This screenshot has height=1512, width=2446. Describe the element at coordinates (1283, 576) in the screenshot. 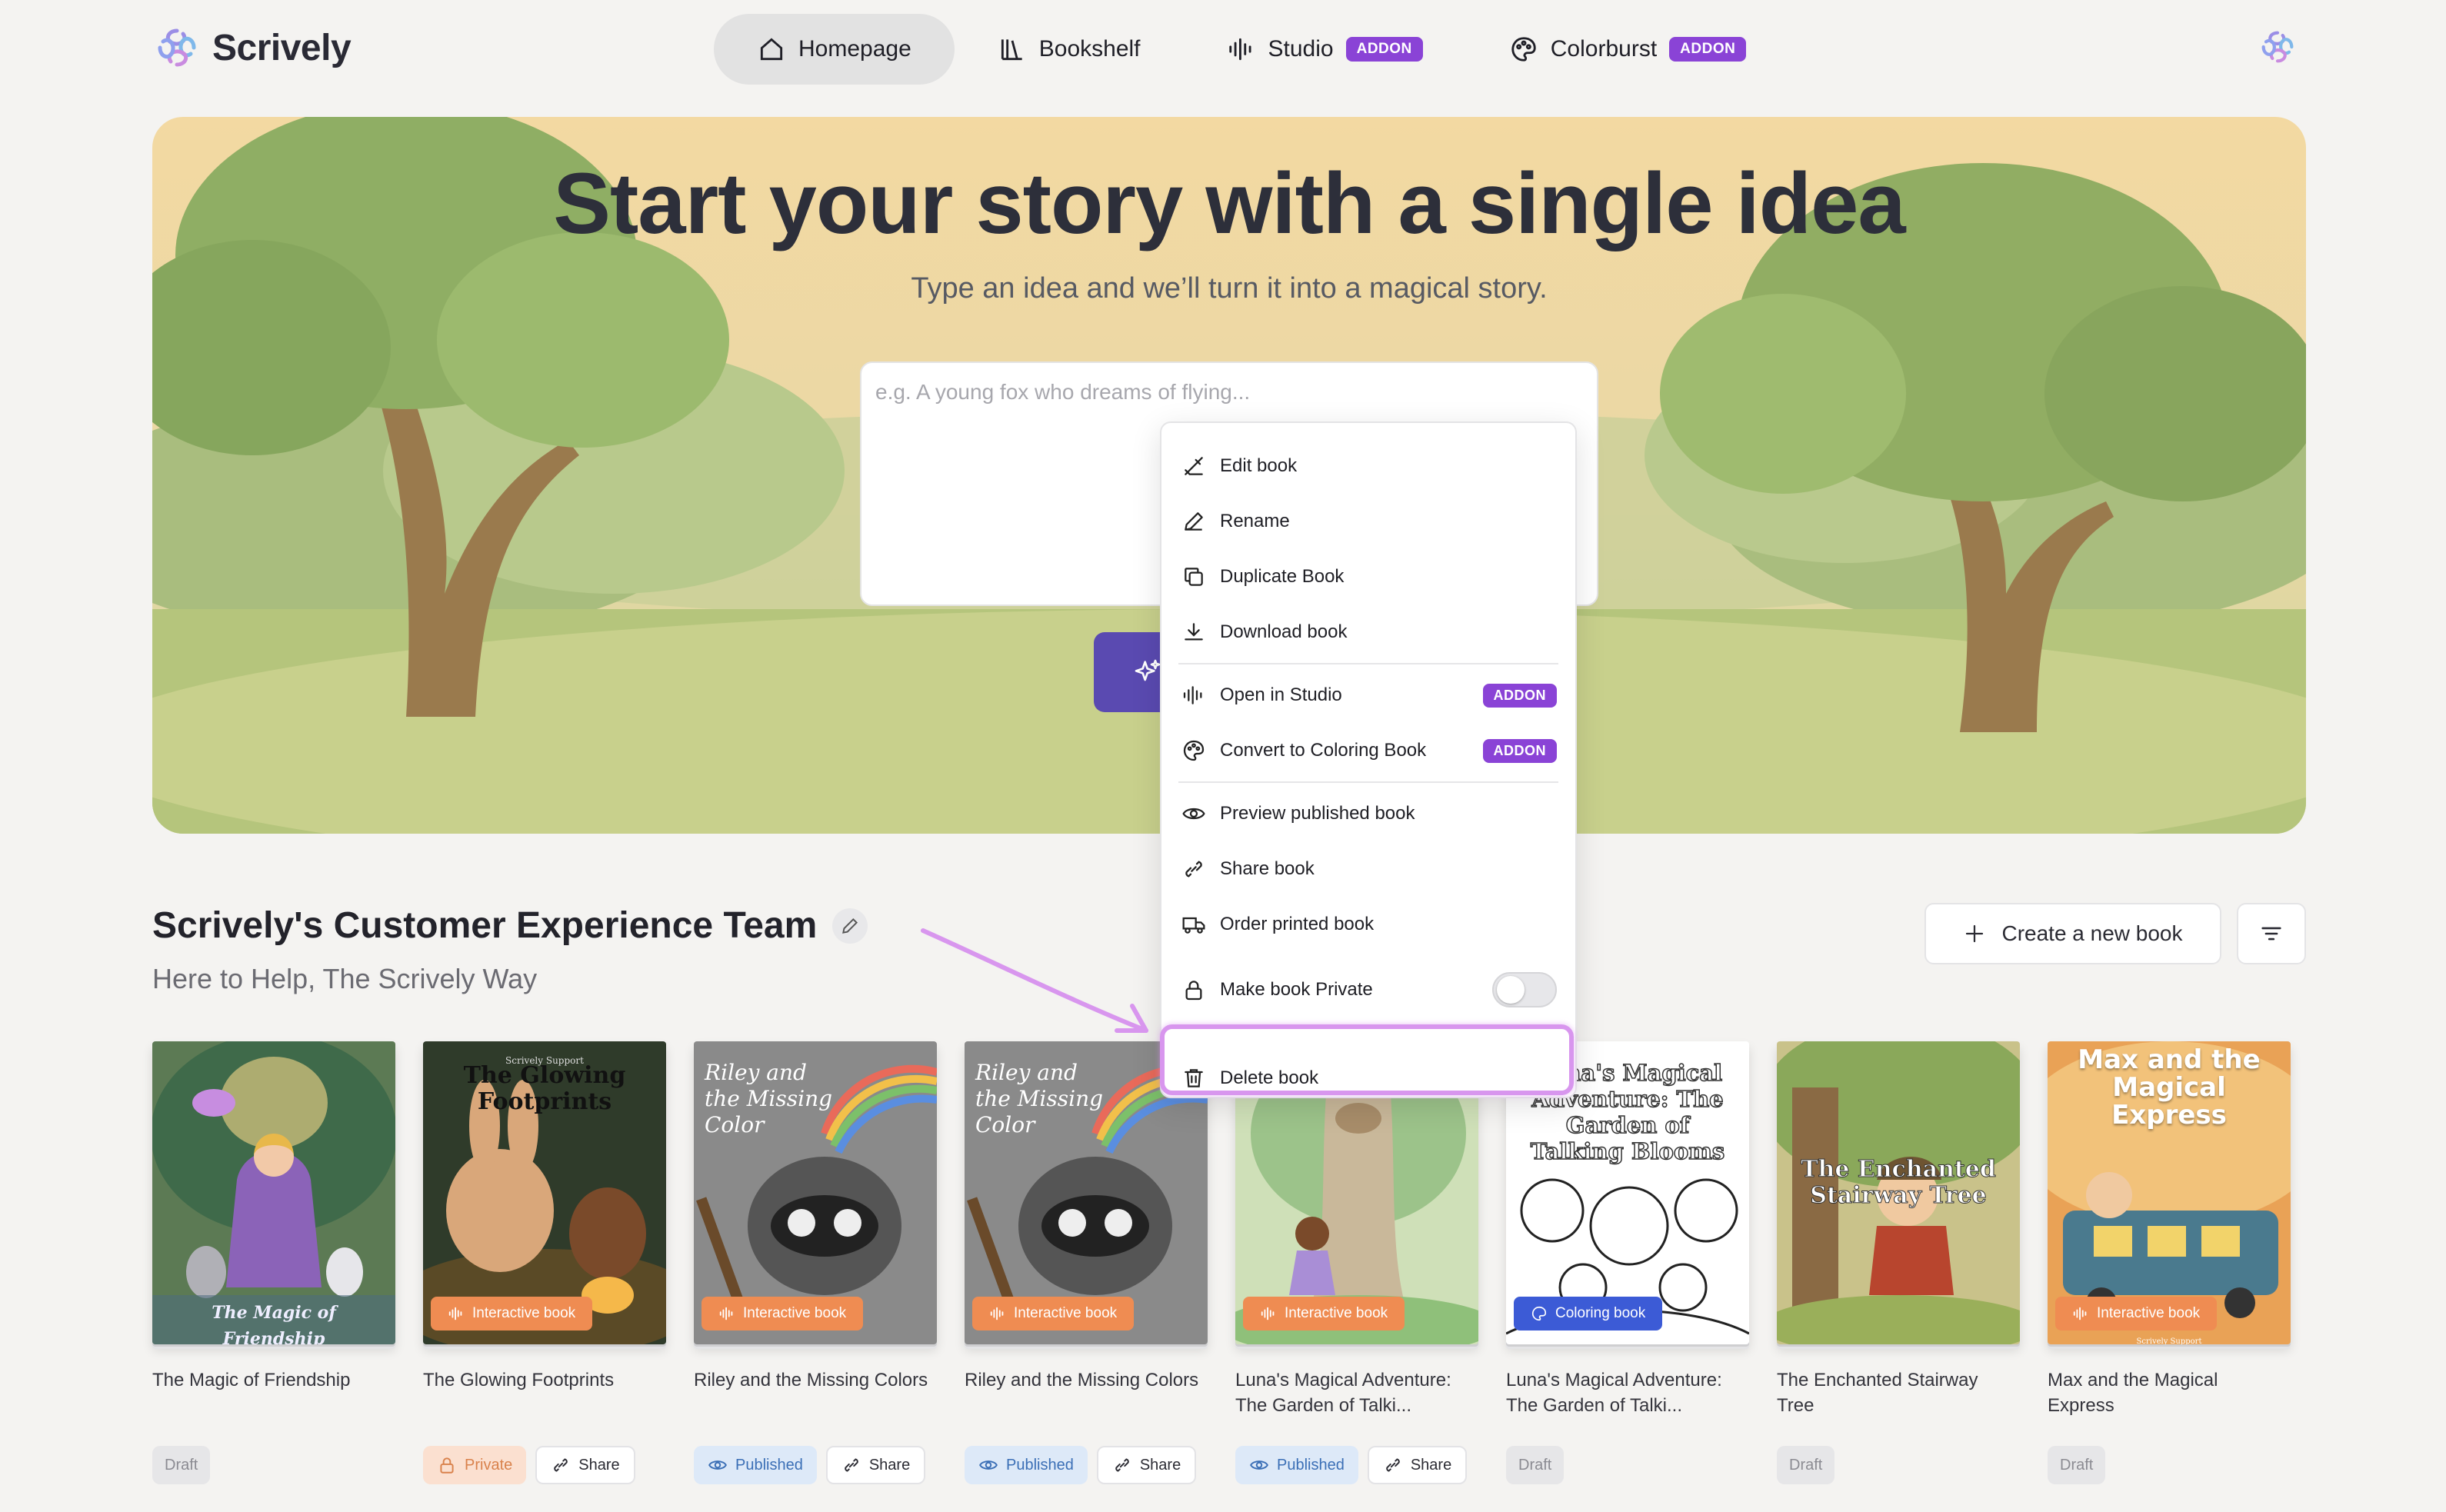

I see `menu-item-label: Duplicate Book` at that location.